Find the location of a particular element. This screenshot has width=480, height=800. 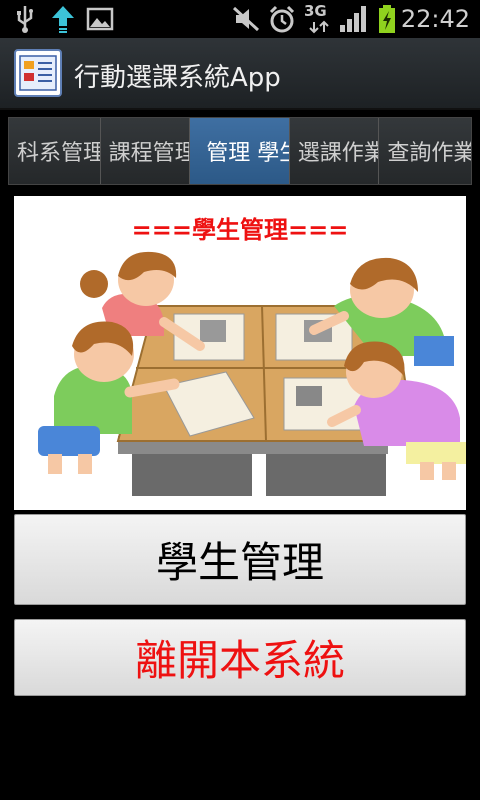

tab-label: 選課作業 is located at coordinates (338, 153).